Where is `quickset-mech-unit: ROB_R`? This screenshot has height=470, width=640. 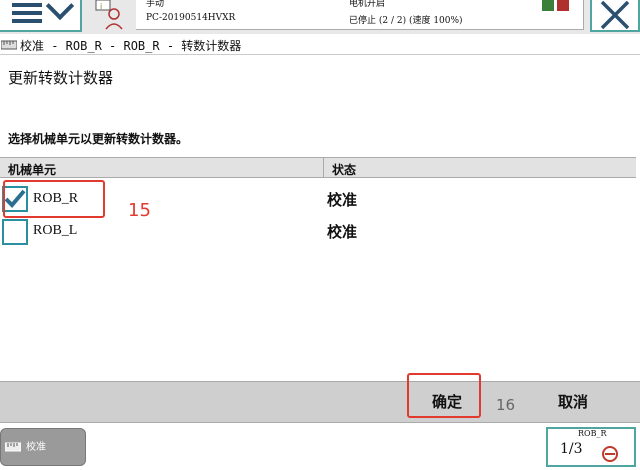 quickset-mech-unit: ROB_R is located at coordinates (592, 433).